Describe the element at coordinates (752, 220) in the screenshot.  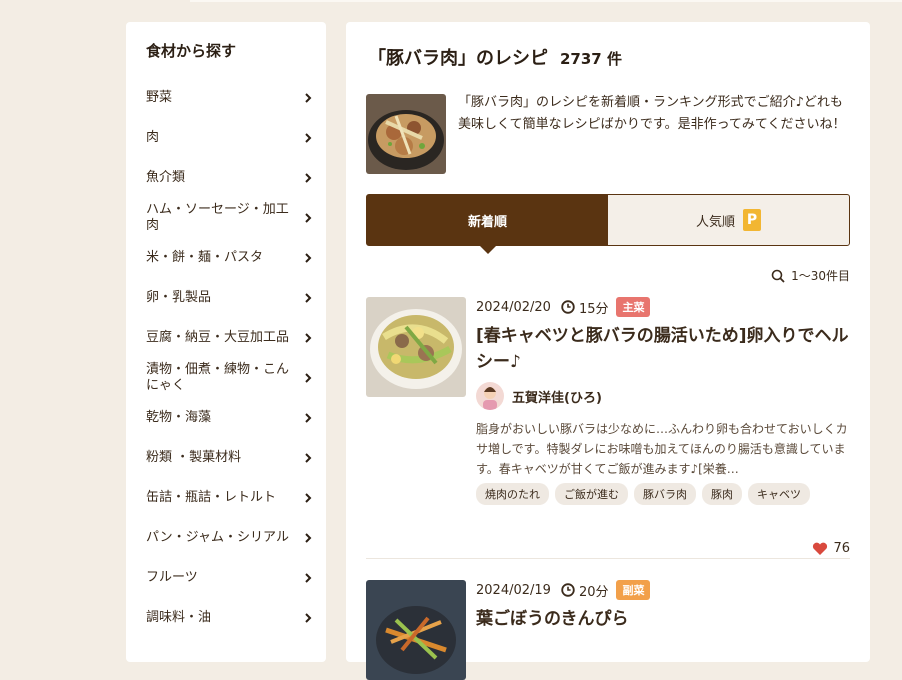
I see `premium-badge-icon: P` at that location.